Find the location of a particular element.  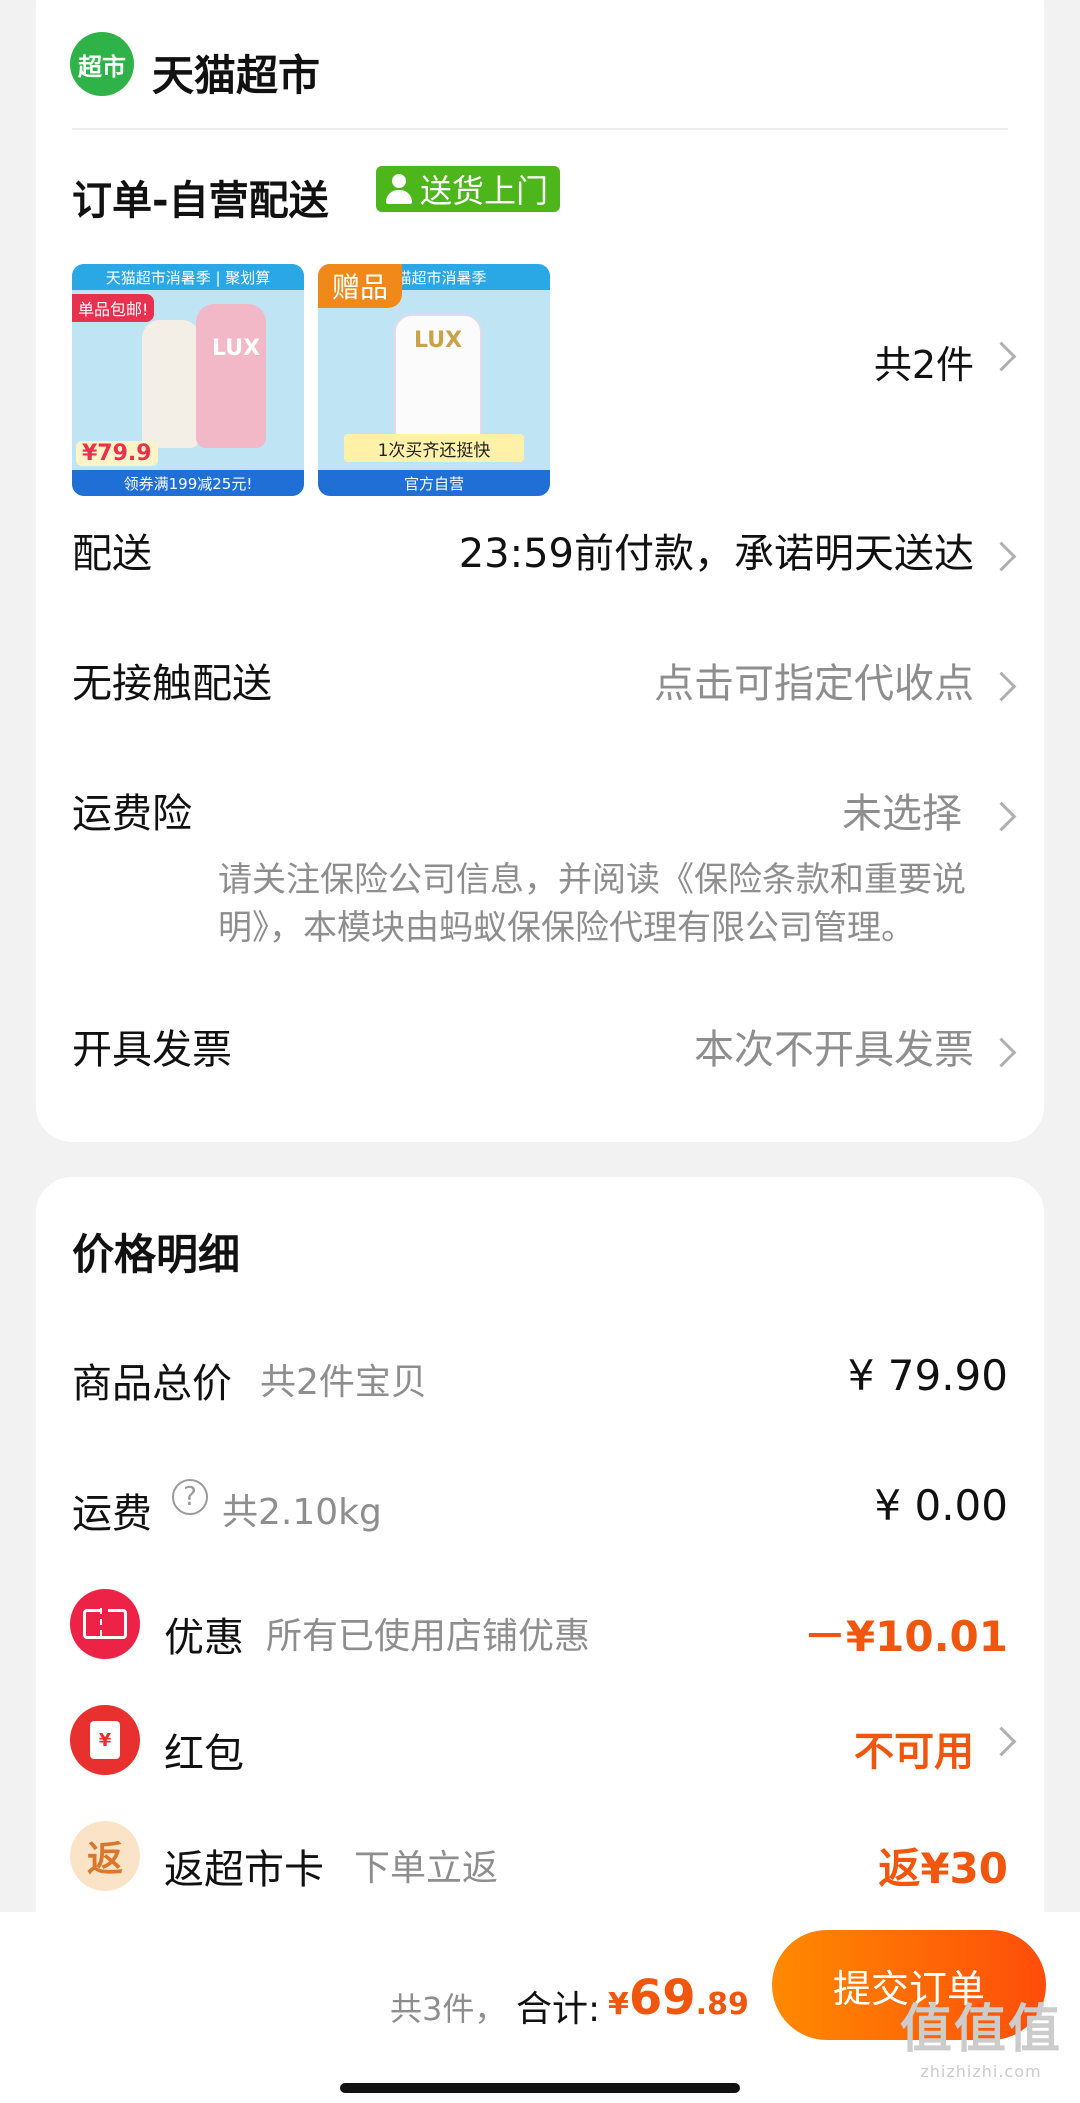

red-packet-label: 红包 is located at coordinates (204, 1754).